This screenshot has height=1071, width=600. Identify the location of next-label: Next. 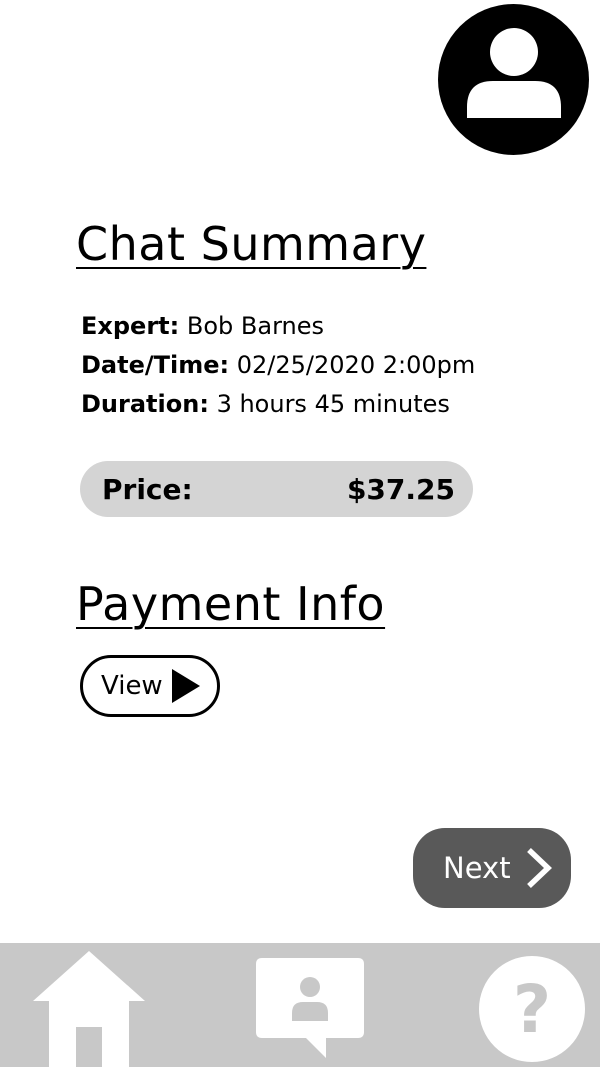
(477, 868).